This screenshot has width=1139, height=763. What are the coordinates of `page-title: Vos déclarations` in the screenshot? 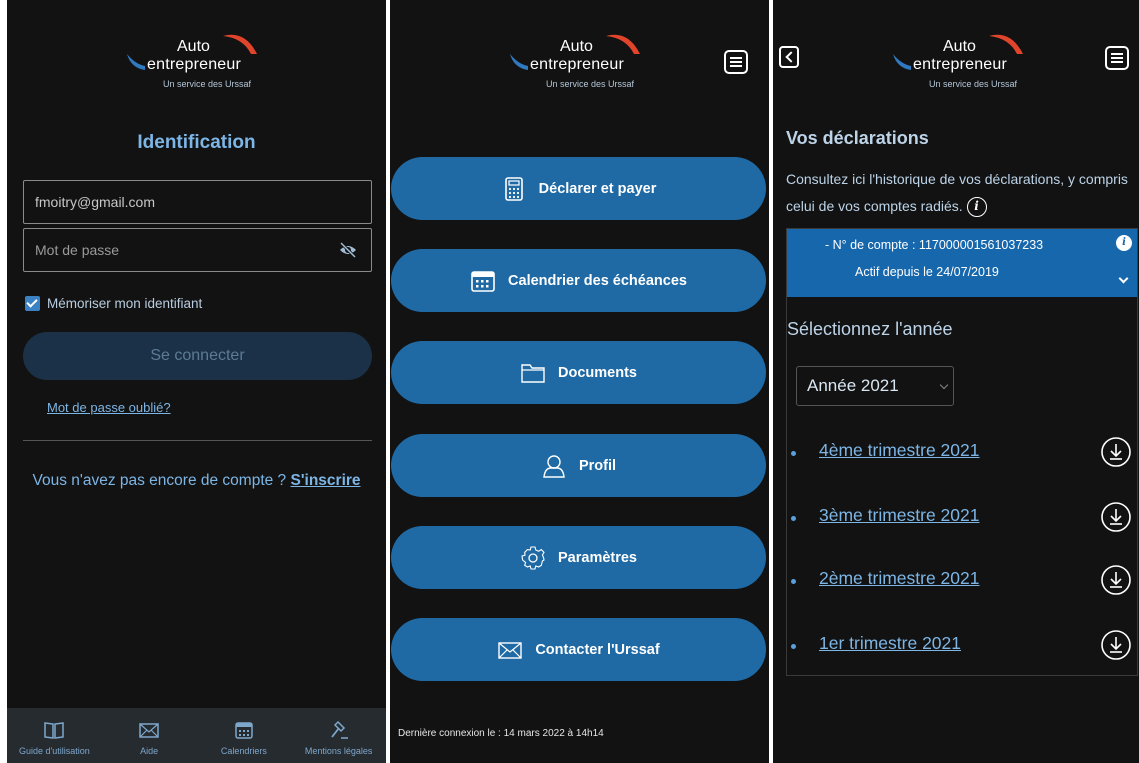 It's located at (857, 138).